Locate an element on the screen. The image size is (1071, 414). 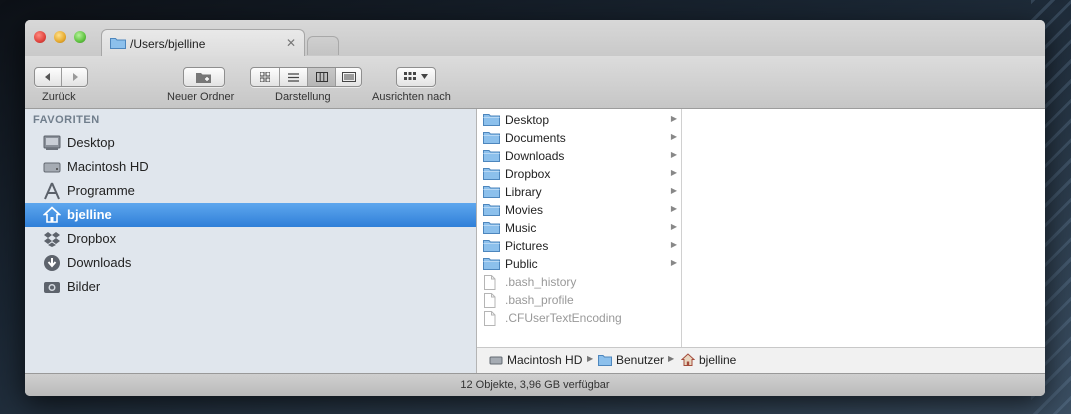
sidebar-item-dropbox: Dropbox is located at coordinates (250, 239).